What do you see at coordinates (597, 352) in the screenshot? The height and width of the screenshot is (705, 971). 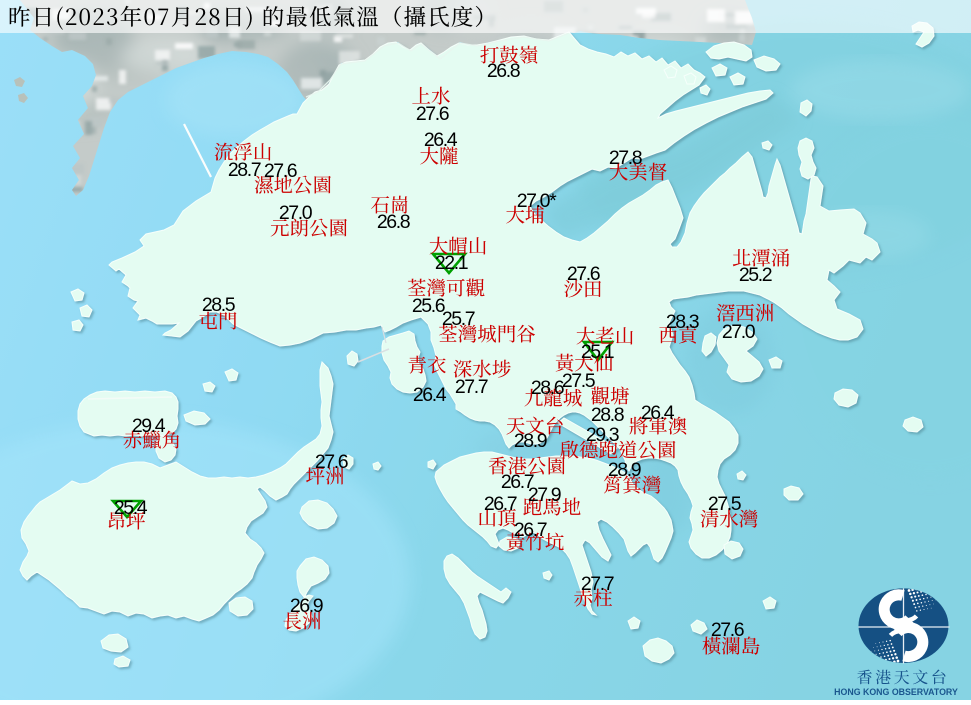 I see `svg-text: 25.1` at bounding box center [597, 352].